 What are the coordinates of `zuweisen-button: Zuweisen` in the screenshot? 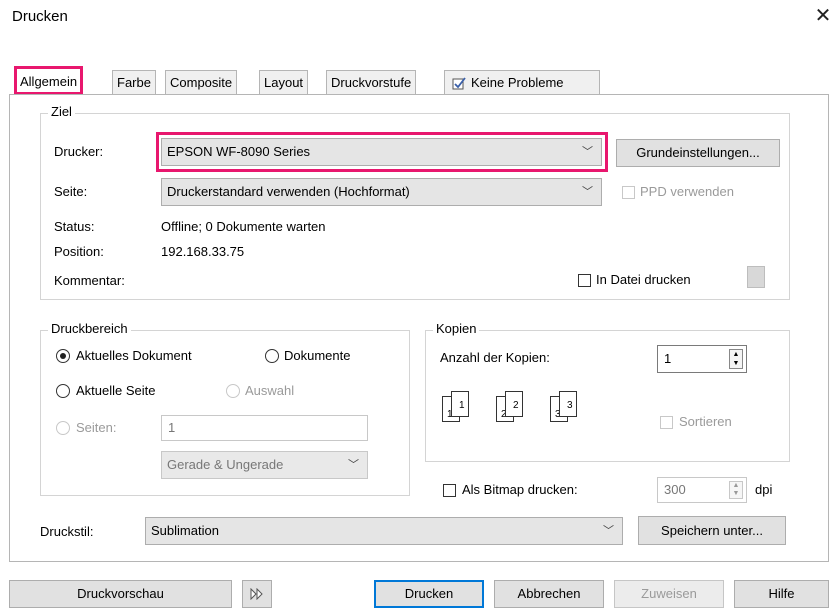 It's located at (669, 594).